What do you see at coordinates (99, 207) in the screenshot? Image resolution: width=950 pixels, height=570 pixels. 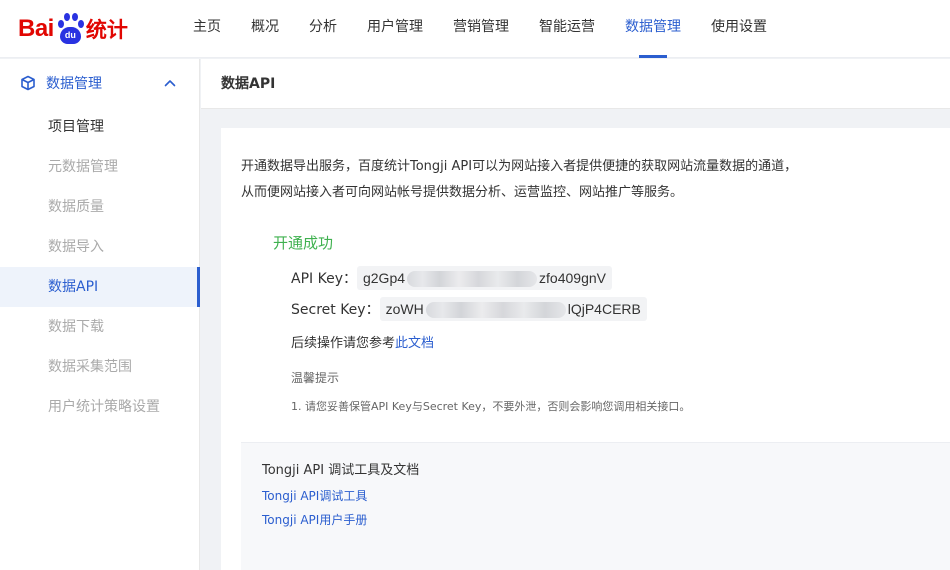 I see `sidebar-item-data-quality: 数据质量` at bounding box center [99, 207].